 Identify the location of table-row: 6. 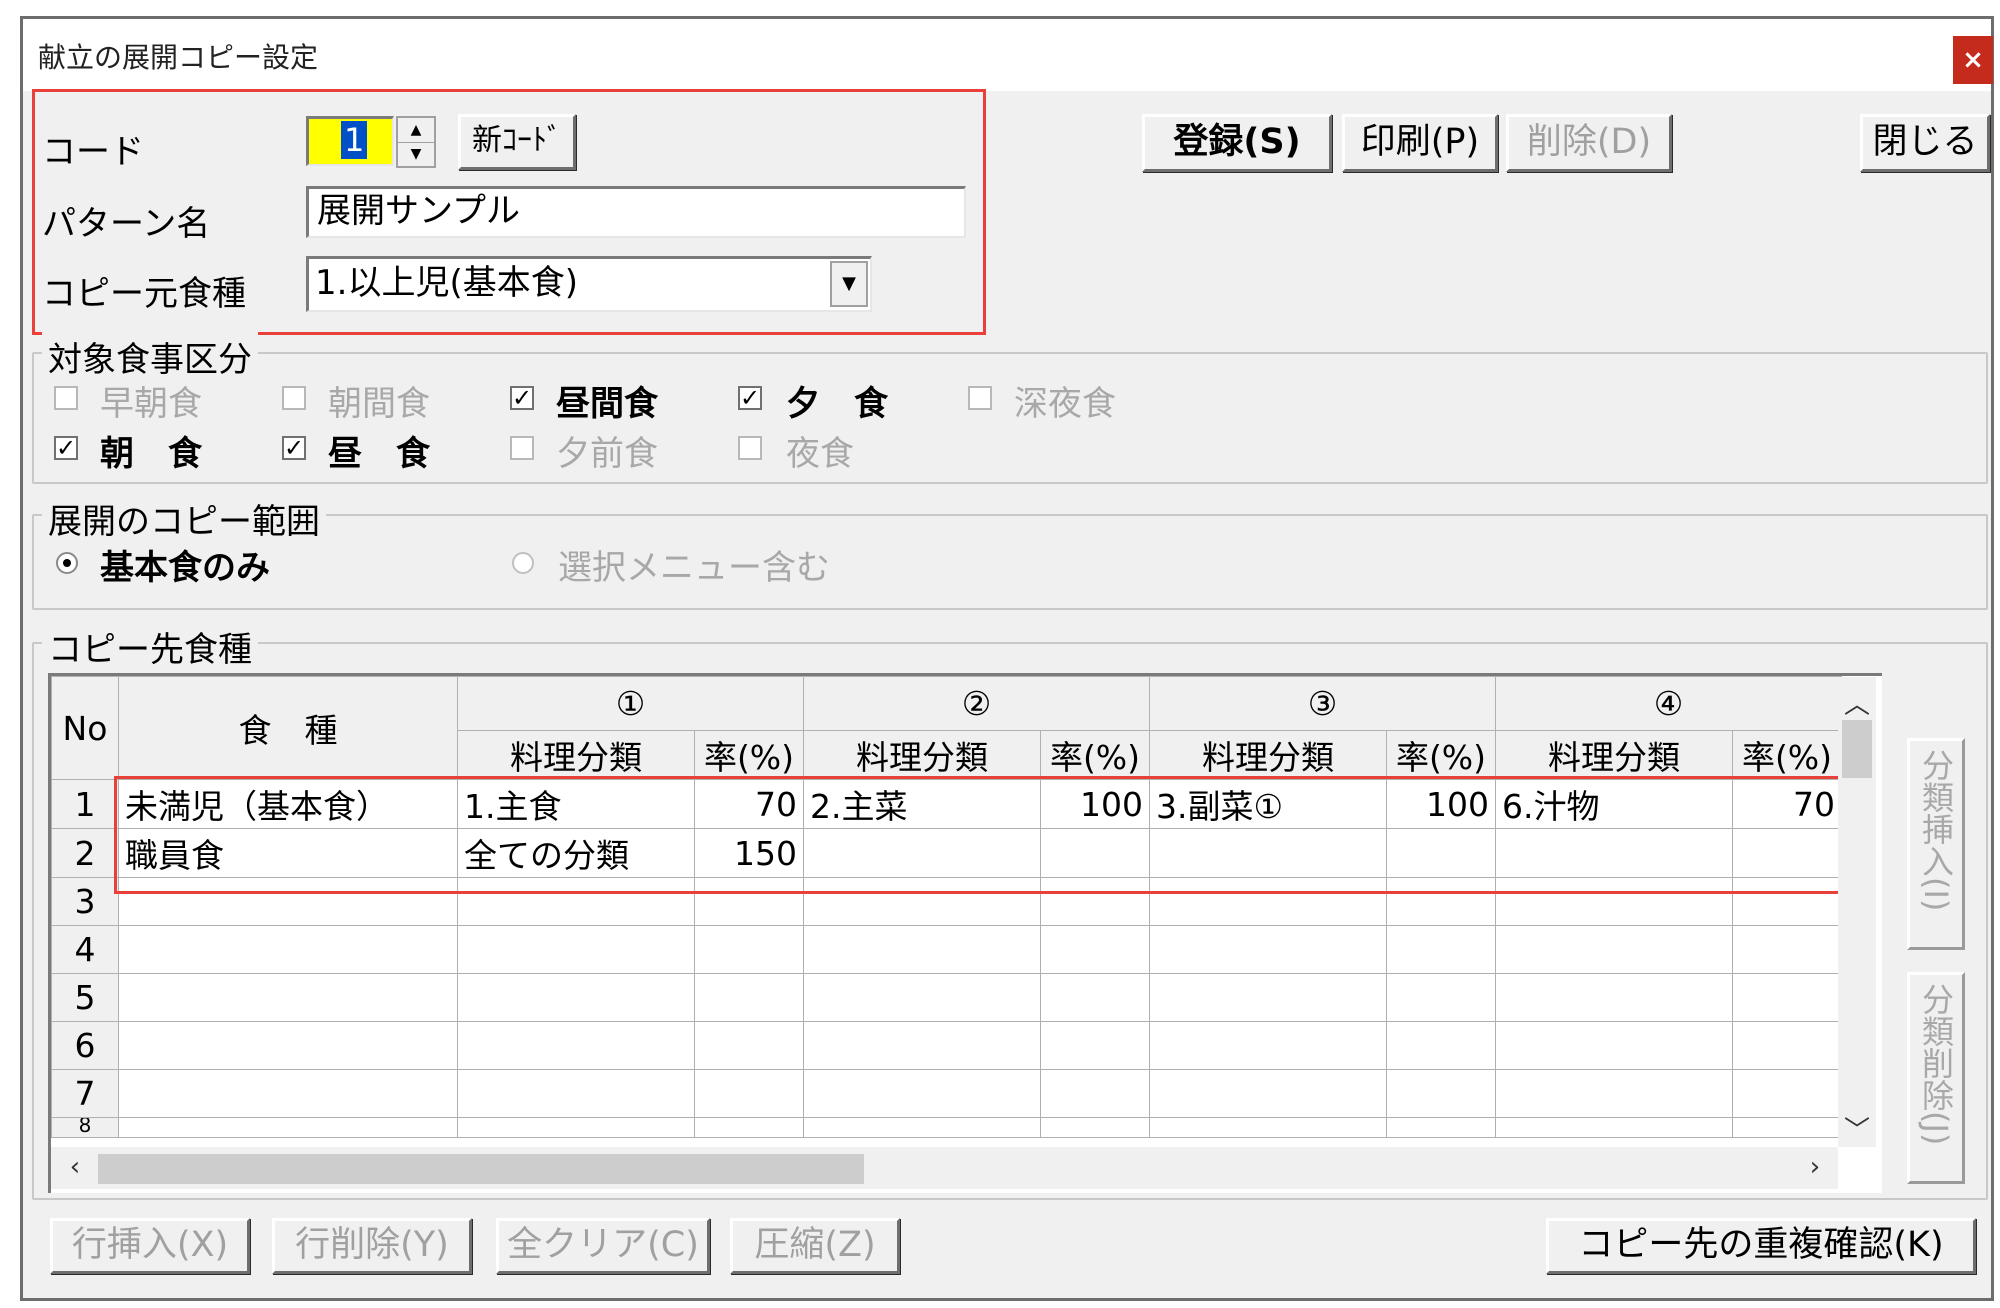
(946, 1045).